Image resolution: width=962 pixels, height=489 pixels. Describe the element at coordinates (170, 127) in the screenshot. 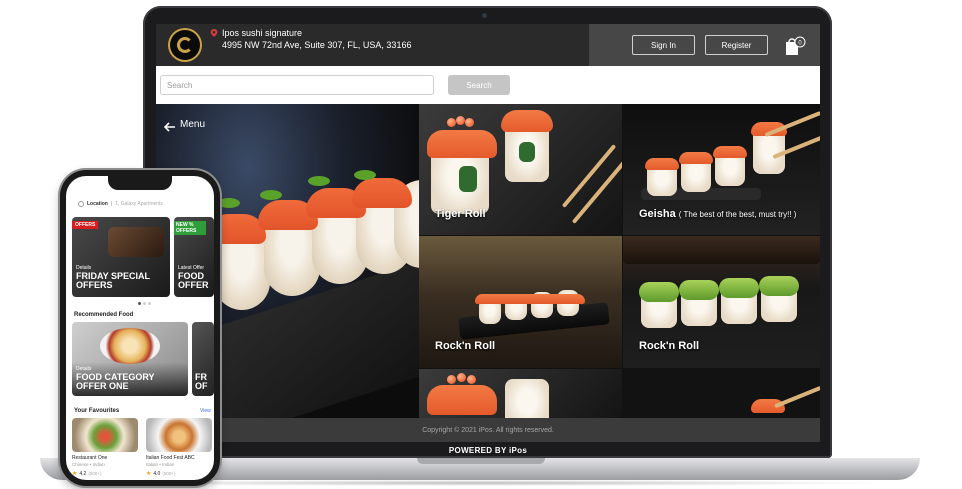

I see `arrow-left-icon` at that location.